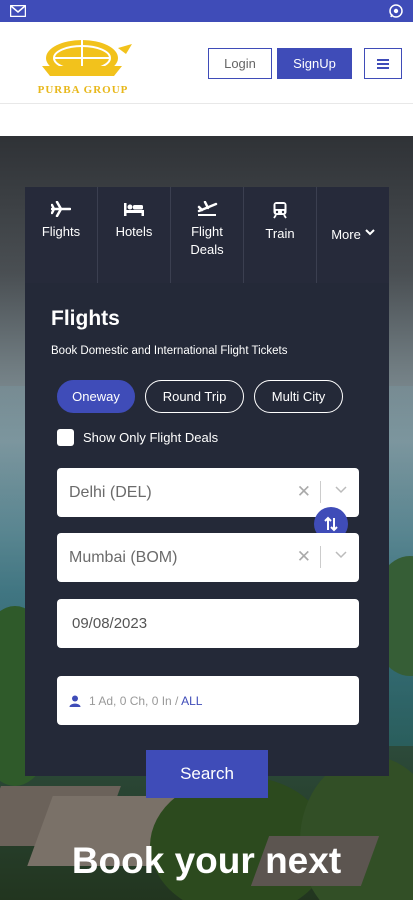 The height and width of the screenshot is (900, 413). What do you see at coordinates (207, 208) in the screenshot?
I see `plane-departure-icon` at bounding box center [207, 208].